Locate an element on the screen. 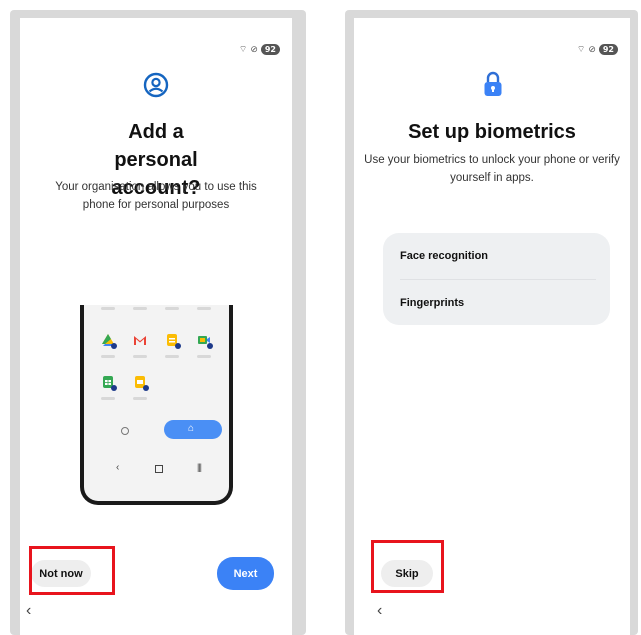 This screenshot has width=641, height=635. highlight-box-not-now is located at coordinates (72, 570).